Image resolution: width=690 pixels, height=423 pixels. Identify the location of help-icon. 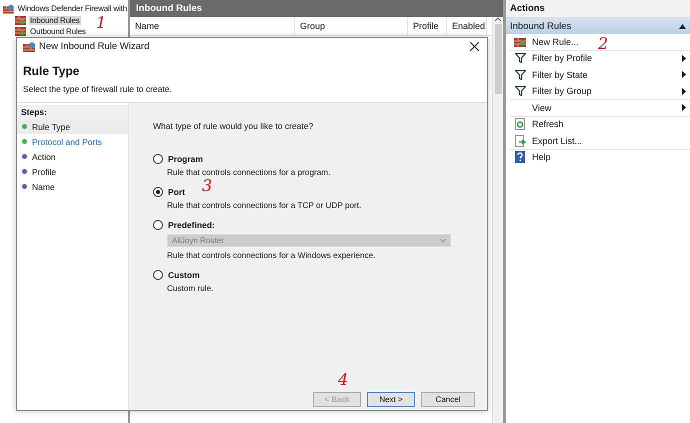
(520, 157).